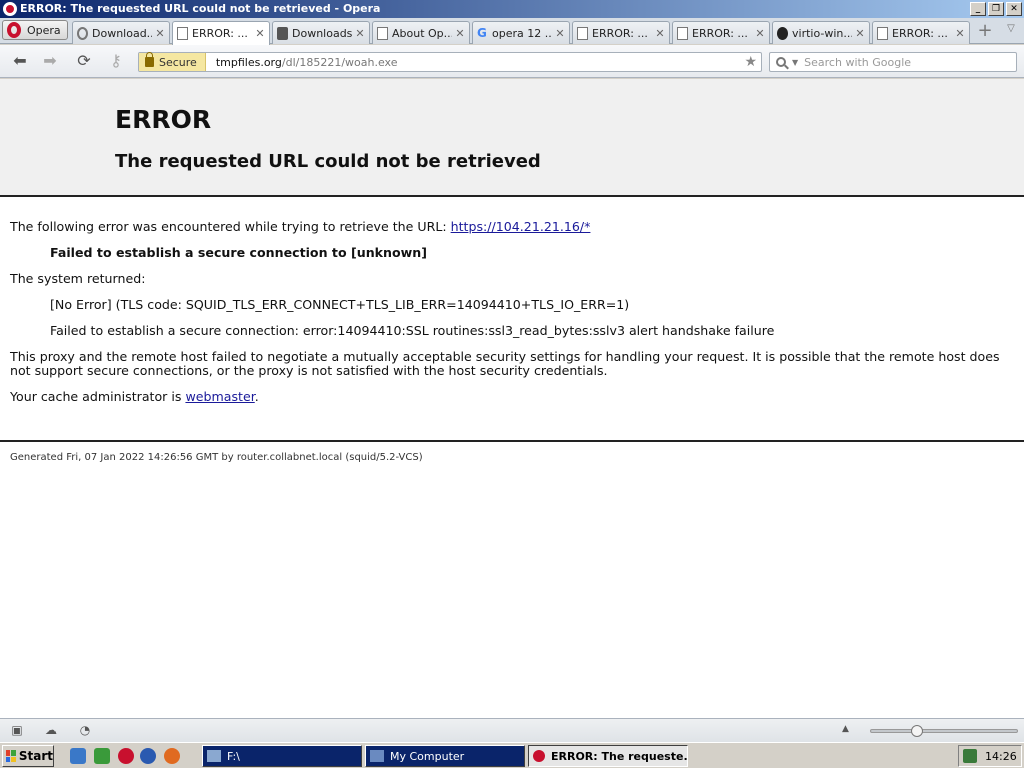  I want to click on tab-error-active: ERROR: ... ✕, so click(221, 33).